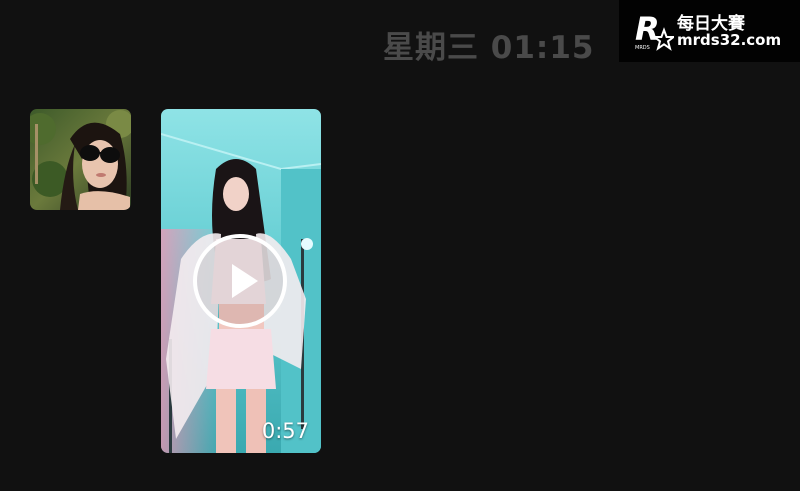  I want to click on watermark-logo-icon: R MRDS, so click(654, 30).